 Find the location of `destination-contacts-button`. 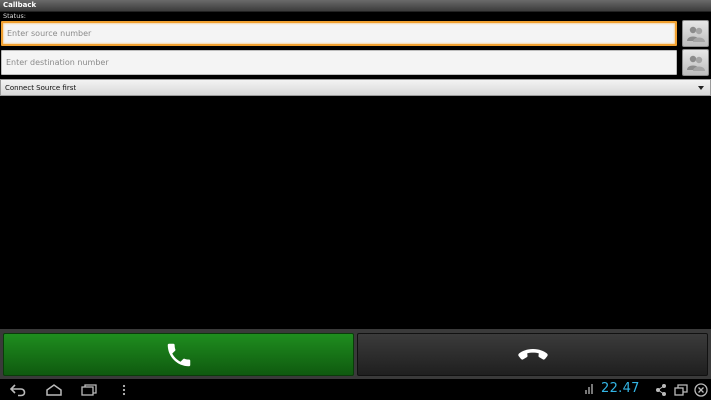

destination-contacts-button is located at coordinates (695, 62).